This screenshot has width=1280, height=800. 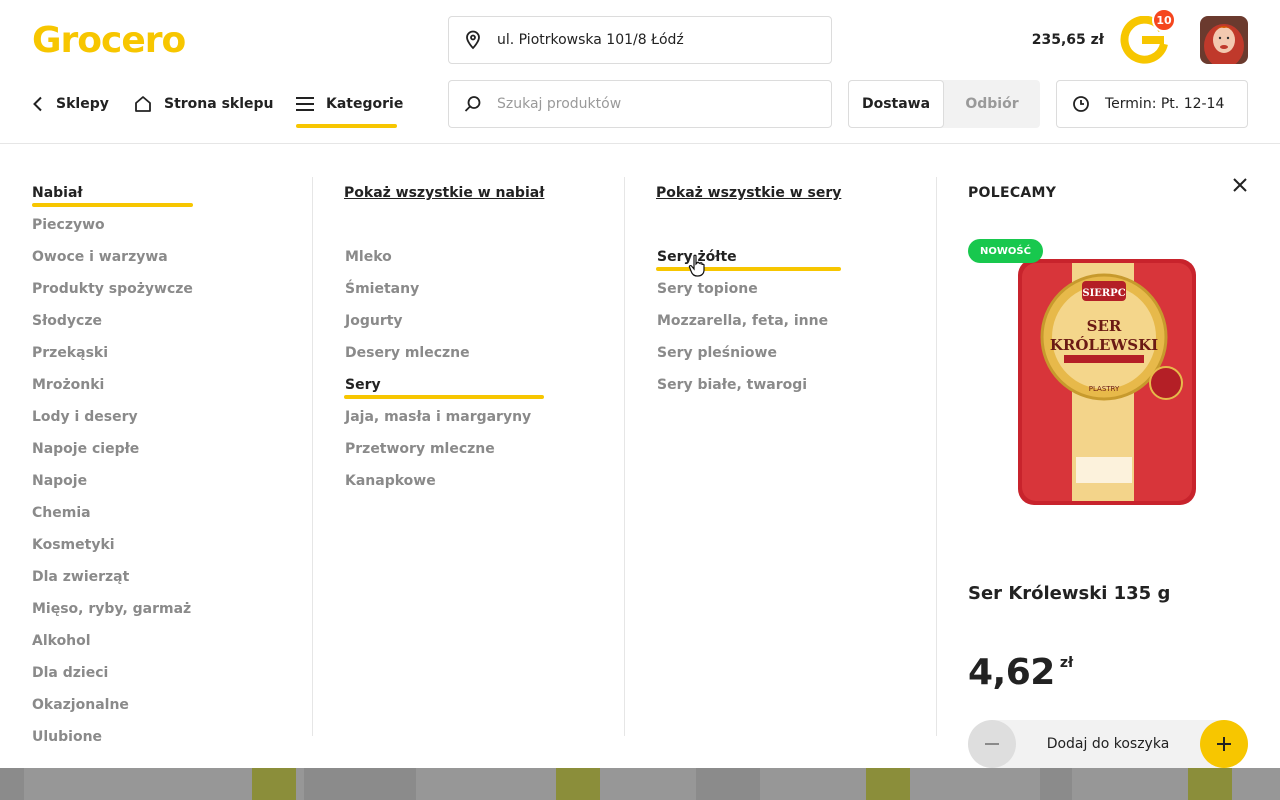 I want to click on avatar, so click(x=1224, y=40).